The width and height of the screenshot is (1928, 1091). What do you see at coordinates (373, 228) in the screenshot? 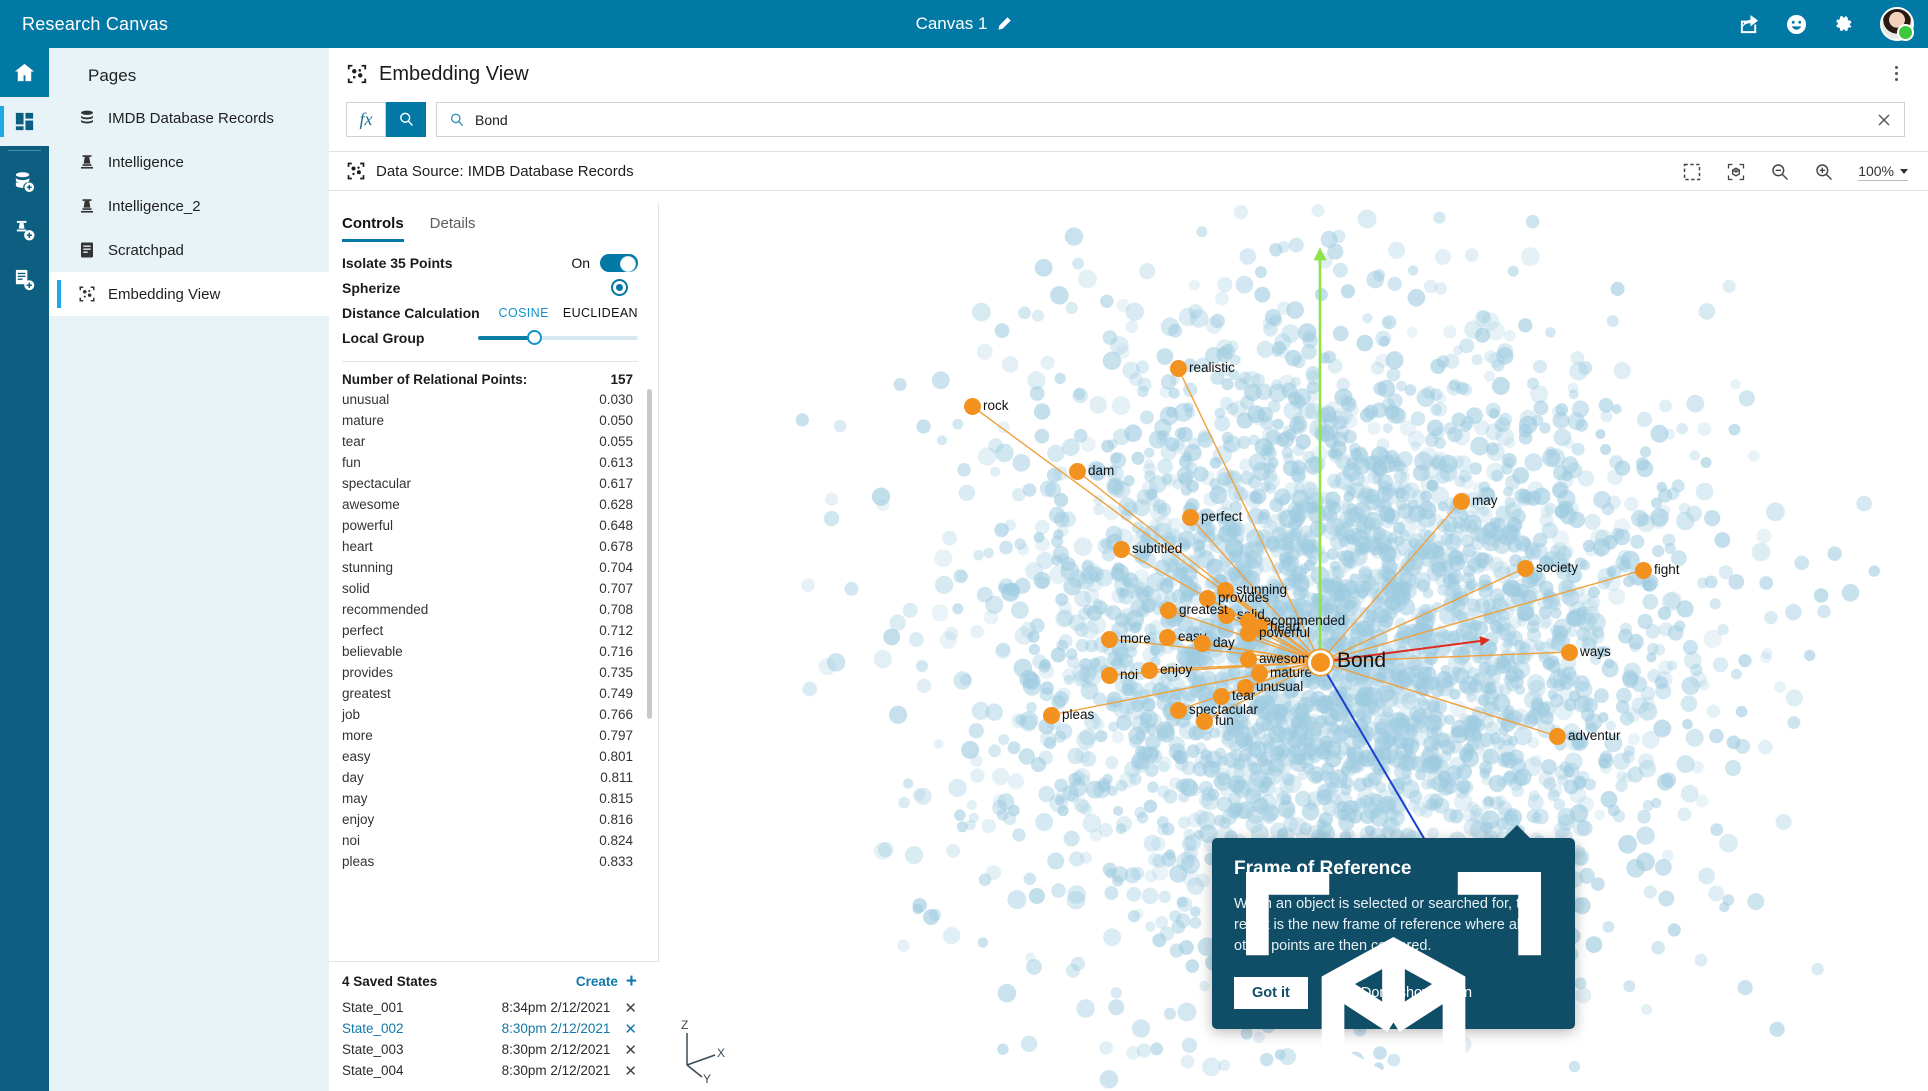
I see `tab-controls: Controls` at bounding box center [373, 228].